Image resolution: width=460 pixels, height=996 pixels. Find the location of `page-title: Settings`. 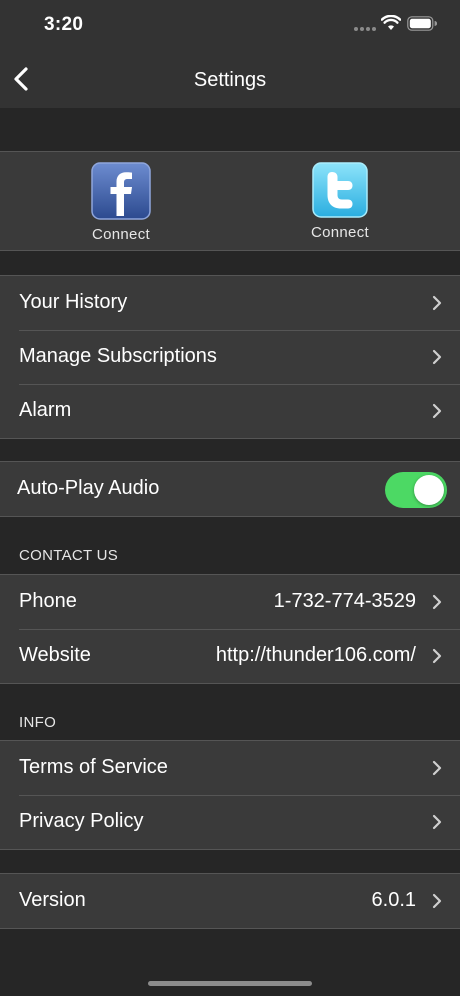

page-title: Settings is located at coordinates (230, 80).